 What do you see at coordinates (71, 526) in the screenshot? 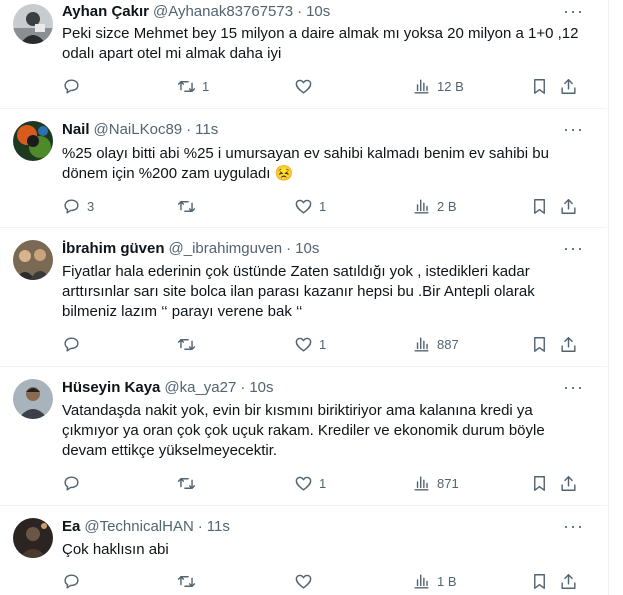
I see `author-name: Ea` at bounding box center [71, 526].